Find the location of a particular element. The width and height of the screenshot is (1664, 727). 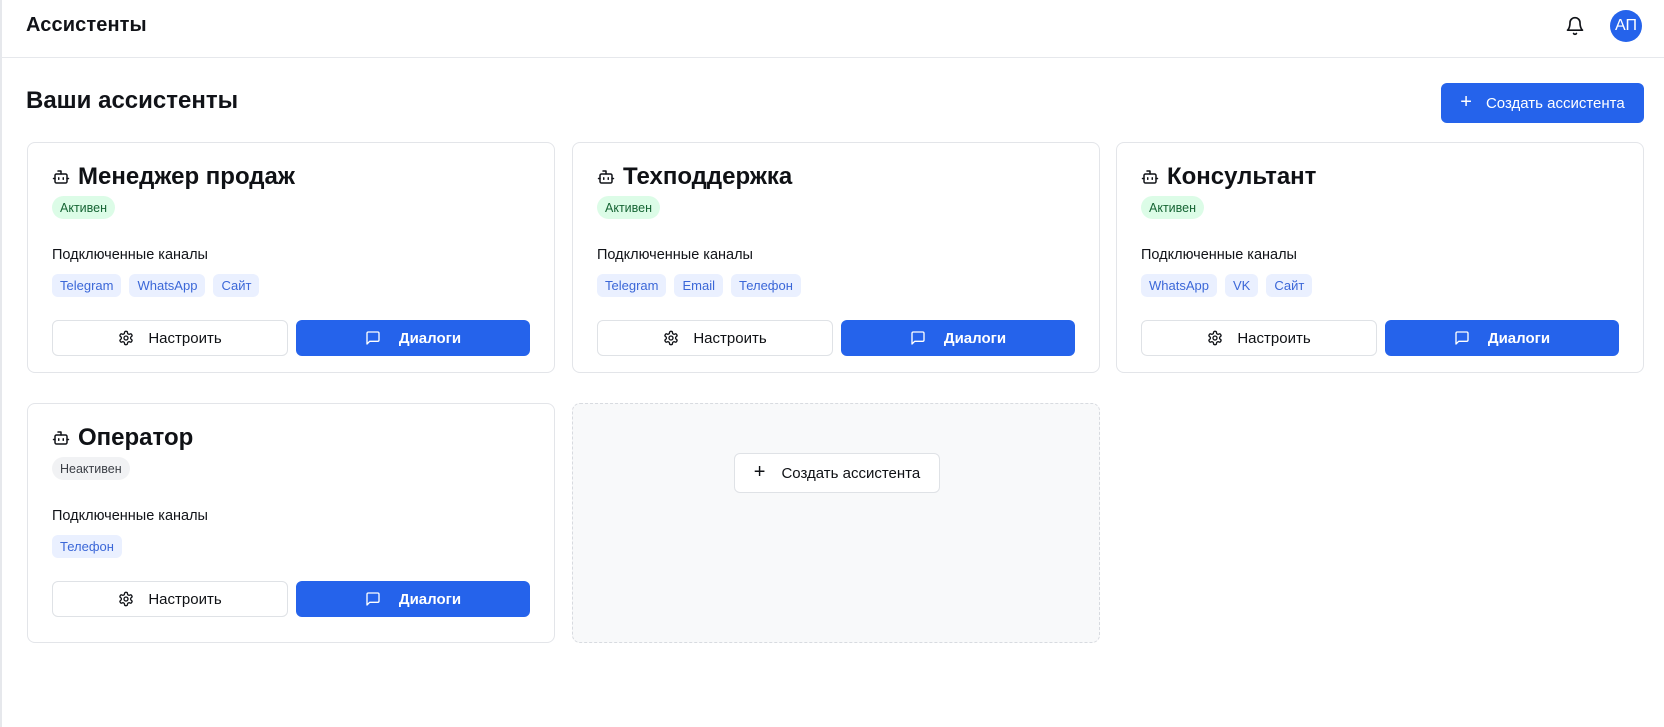

channel-chip: VK is located at coordinates (1241, 285).